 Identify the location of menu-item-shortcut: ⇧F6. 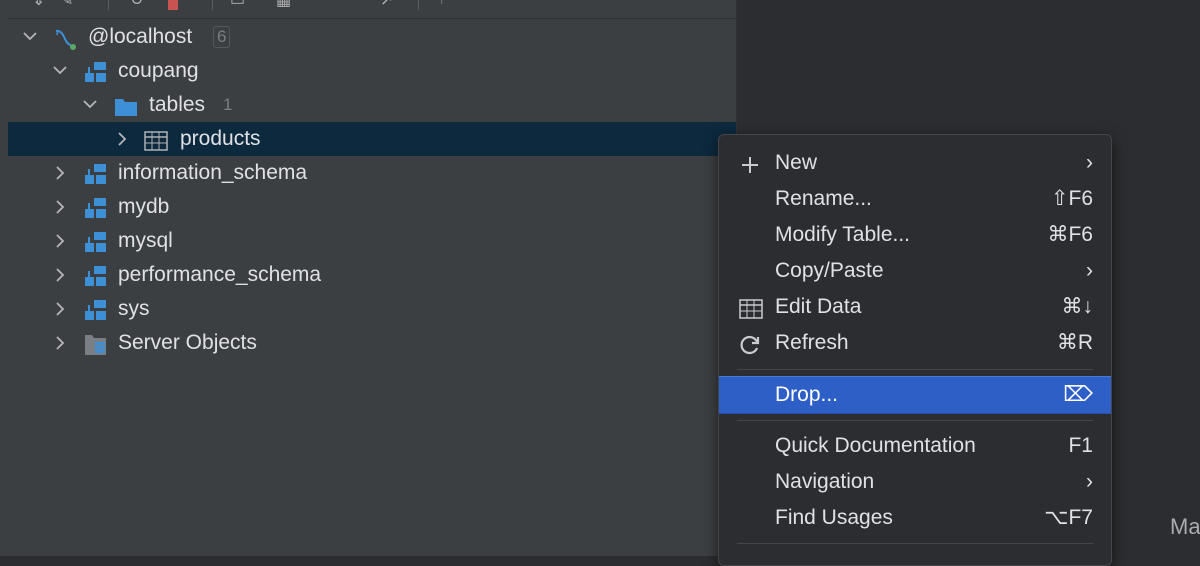
(1071, 198).